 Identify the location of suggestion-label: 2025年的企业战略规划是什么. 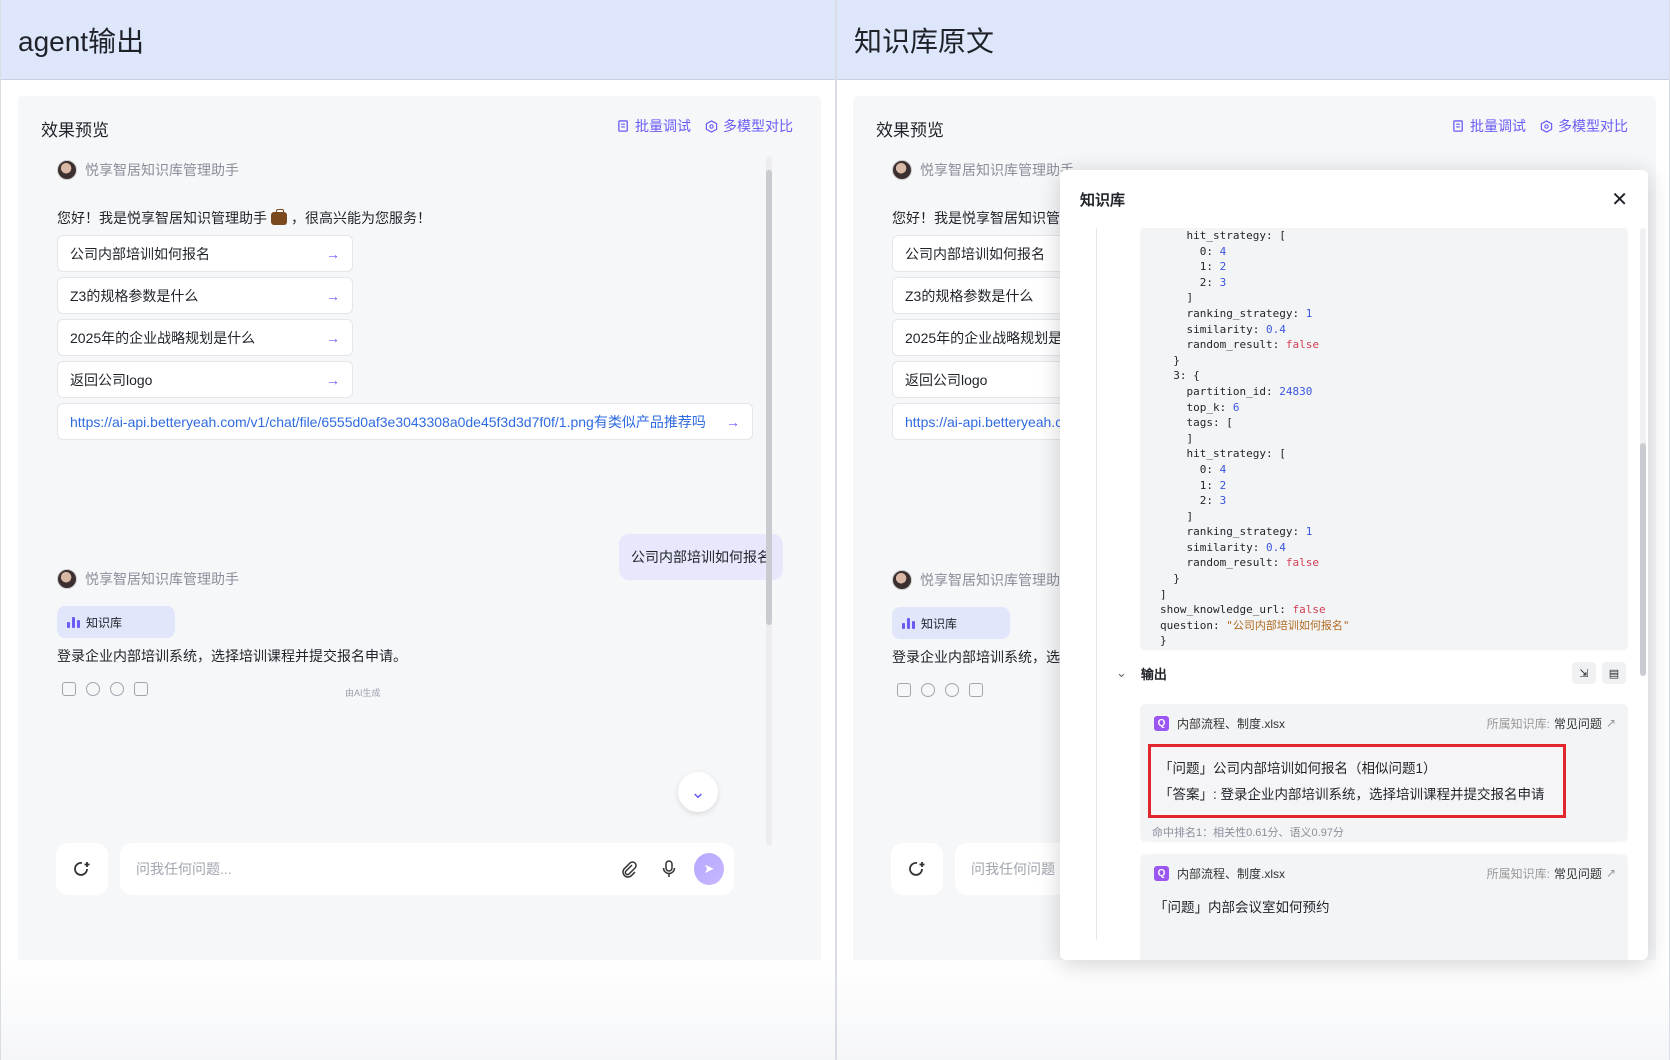
(163, 337).